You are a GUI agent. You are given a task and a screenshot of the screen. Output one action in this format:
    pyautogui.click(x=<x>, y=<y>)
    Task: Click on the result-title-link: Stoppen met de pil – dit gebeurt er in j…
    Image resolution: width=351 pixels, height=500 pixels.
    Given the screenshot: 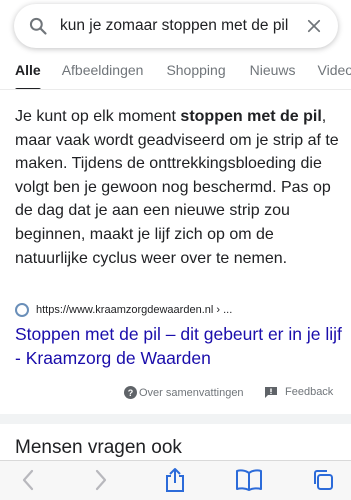 What is the action you would take?
    pyautogui.click(x=179, y=346)
    